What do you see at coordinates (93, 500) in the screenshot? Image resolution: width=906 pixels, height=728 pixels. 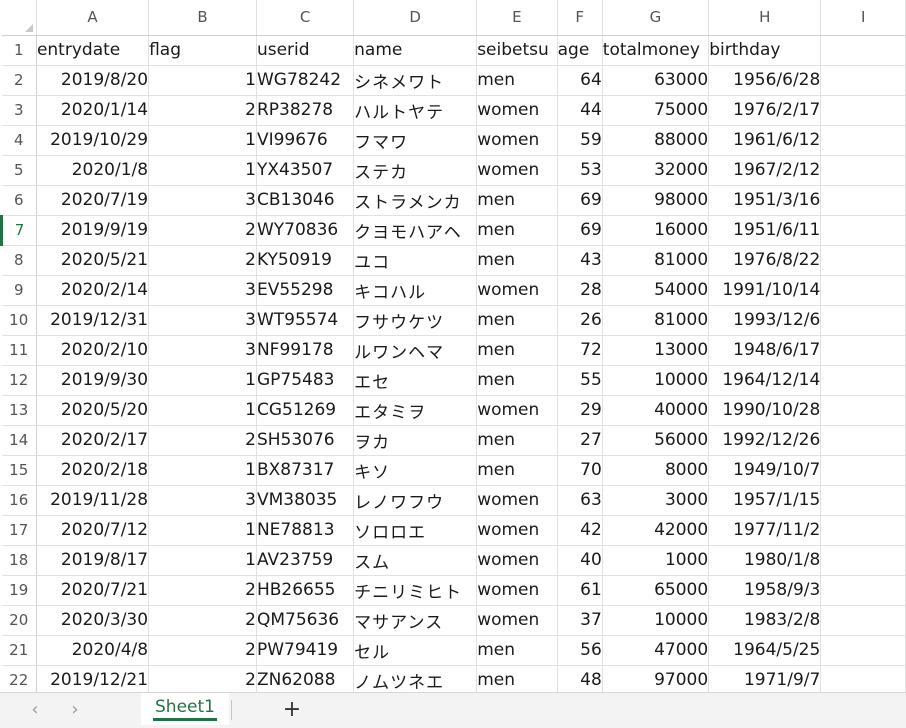 I see `cell: 2019/11/28` at bounding box center [93, 500].